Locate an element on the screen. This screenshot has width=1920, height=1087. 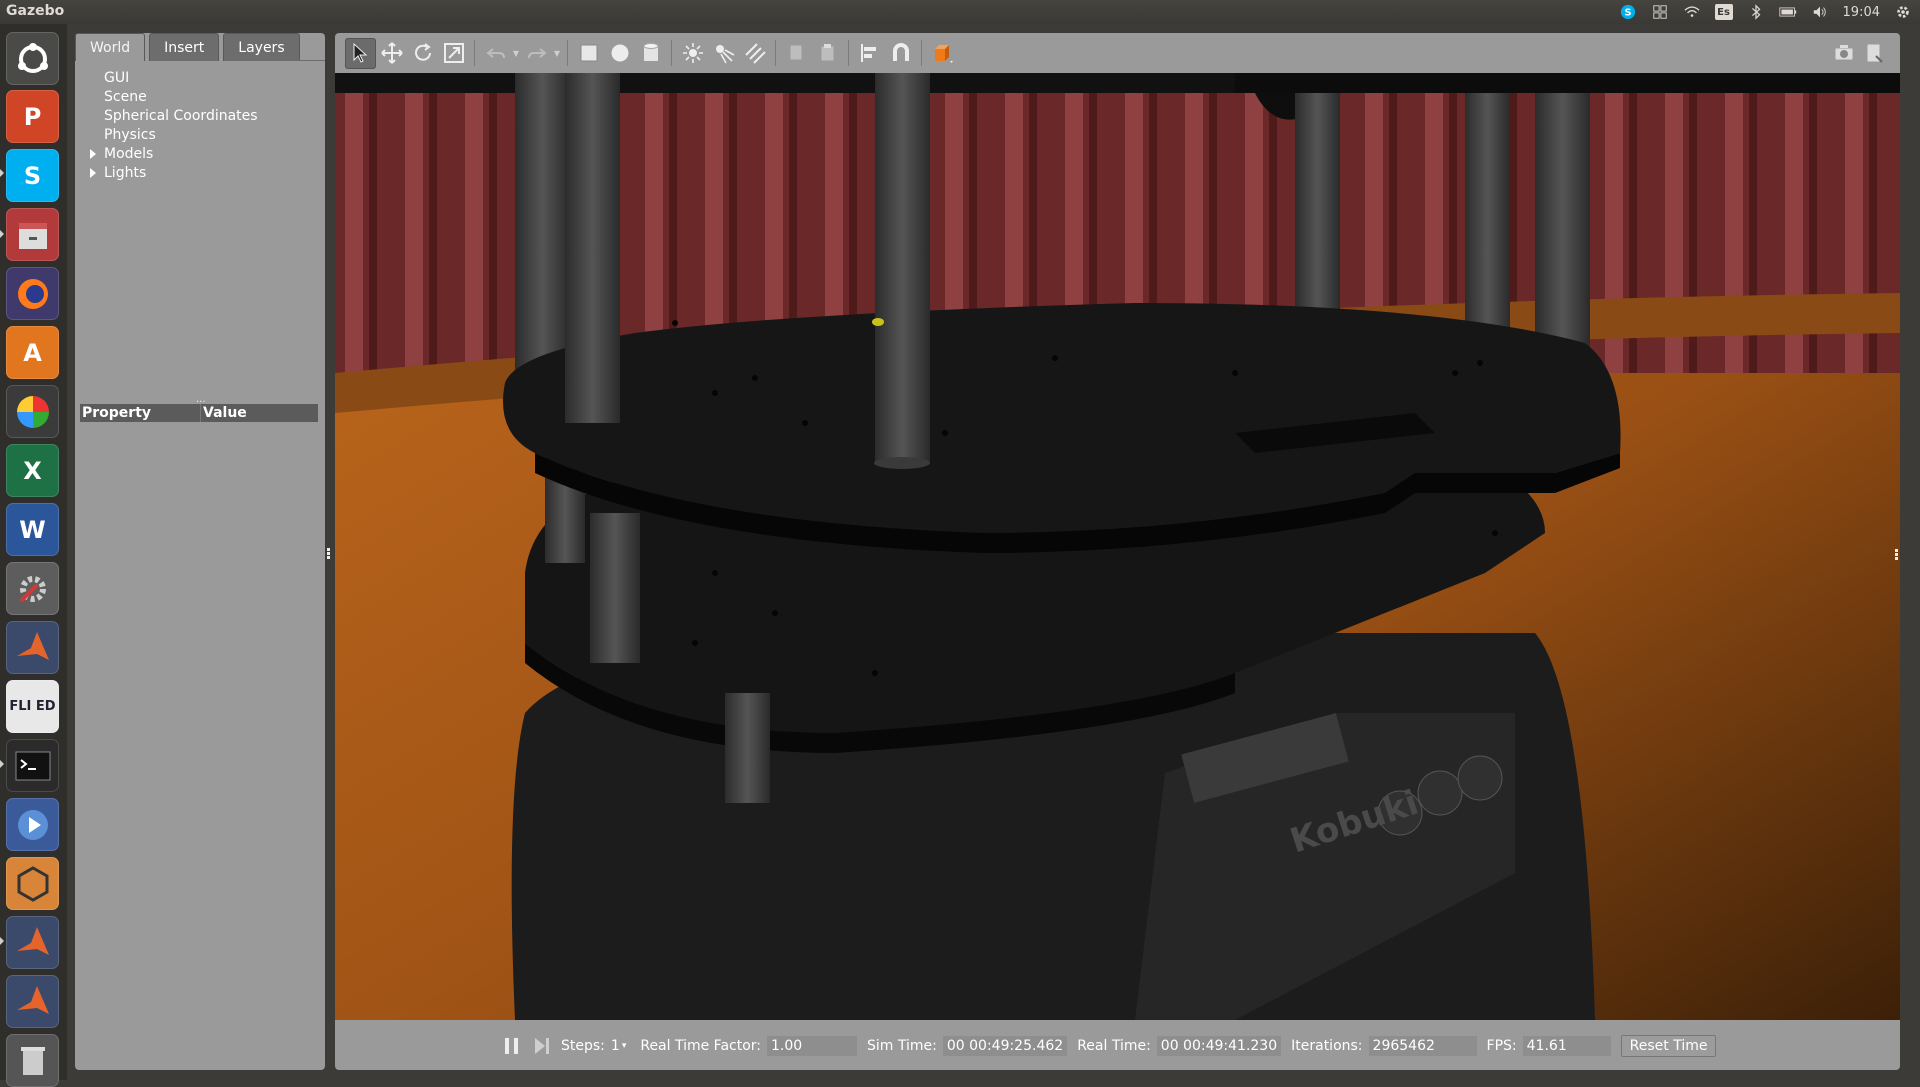
tab-world: World is located at coordinates (110, 47).